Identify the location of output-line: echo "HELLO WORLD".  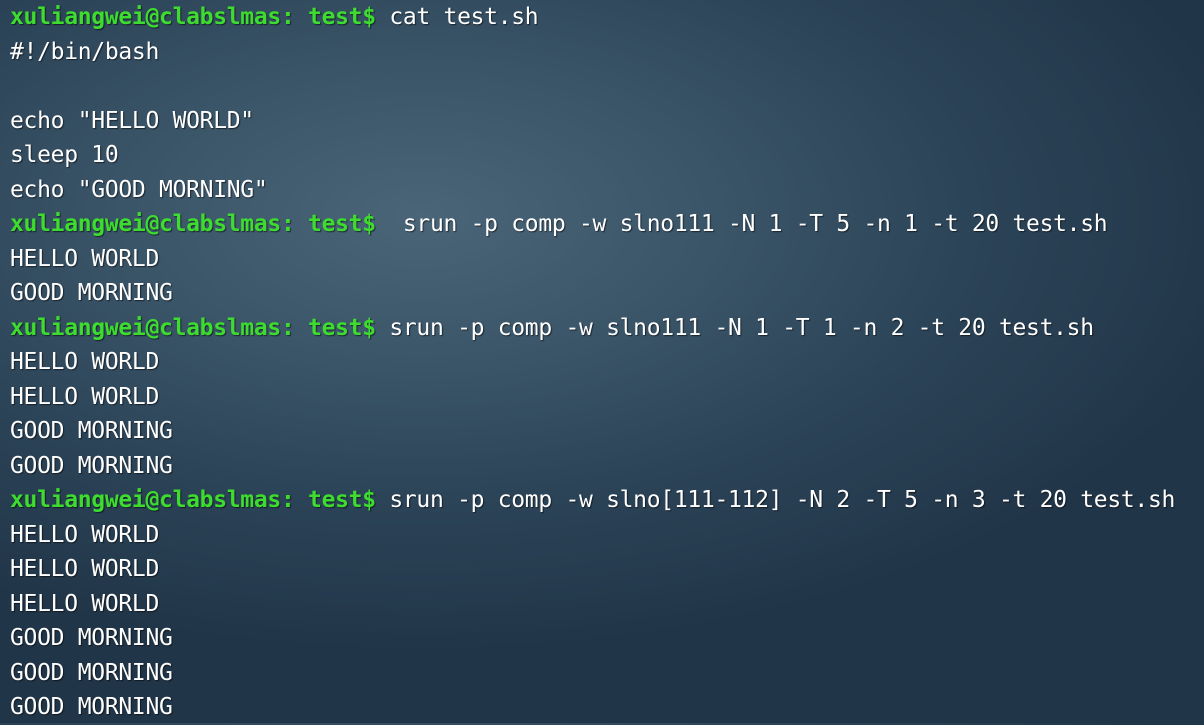
(132, 120).